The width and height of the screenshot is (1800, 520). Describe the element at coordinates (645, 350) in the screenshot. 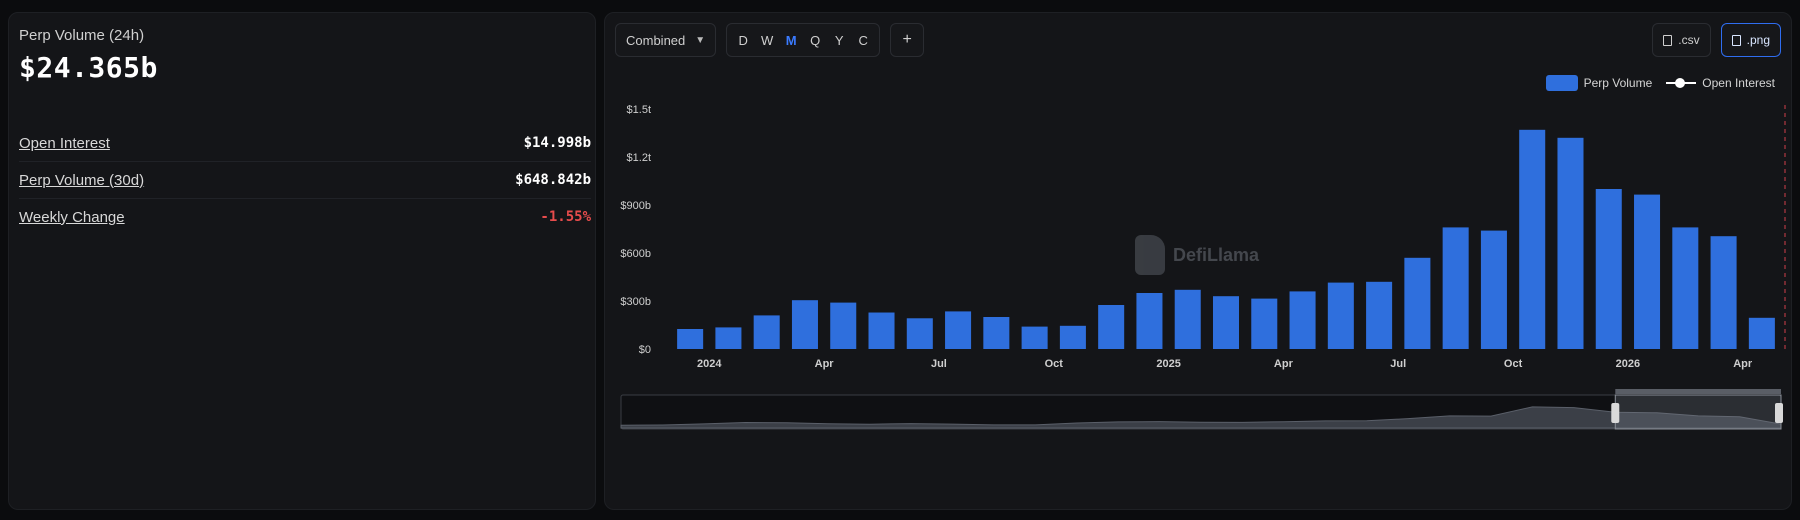

I see `y-tick-label: $0` at that location.